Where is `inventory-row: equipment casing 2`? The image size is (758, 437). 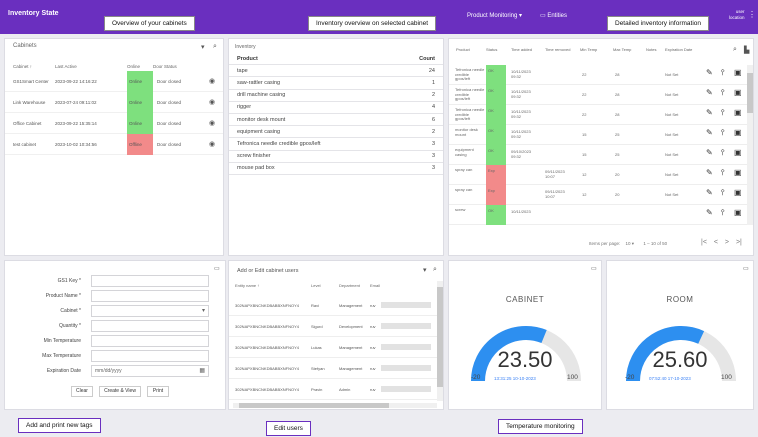
inventory-row: equipment casing 2 is located at coordinates (336, 132).